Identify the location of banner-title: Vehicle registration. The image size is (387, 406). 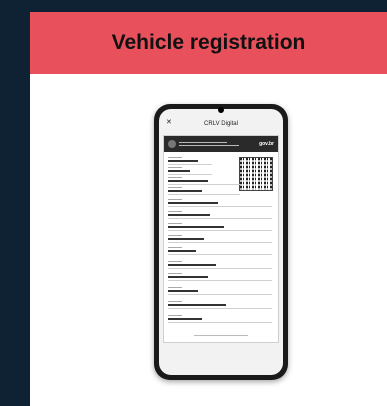
(208, 42).